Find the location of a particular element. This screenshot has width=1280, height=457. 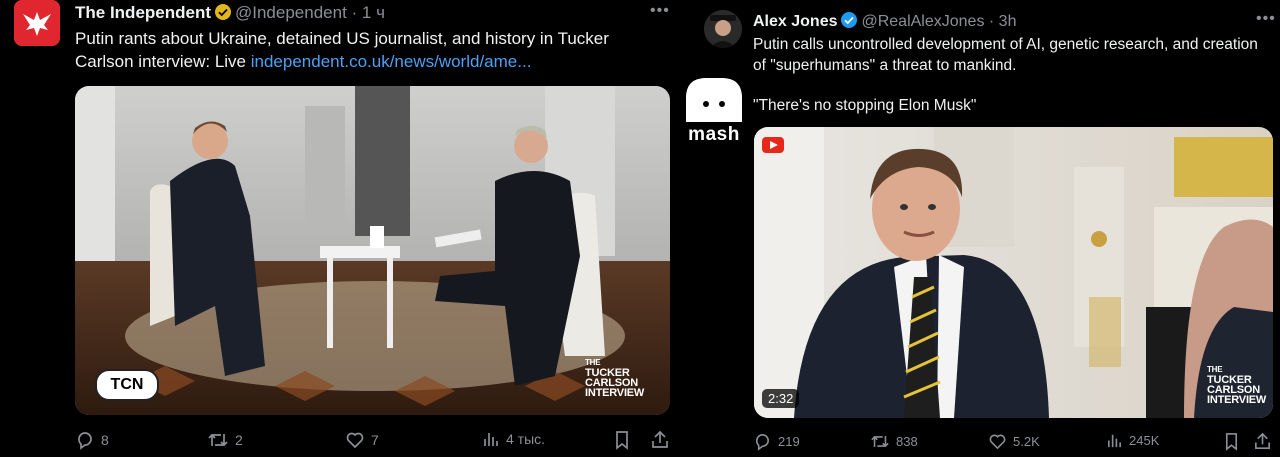

view-count: 4 тыс. is located at coordinates (526, 439).